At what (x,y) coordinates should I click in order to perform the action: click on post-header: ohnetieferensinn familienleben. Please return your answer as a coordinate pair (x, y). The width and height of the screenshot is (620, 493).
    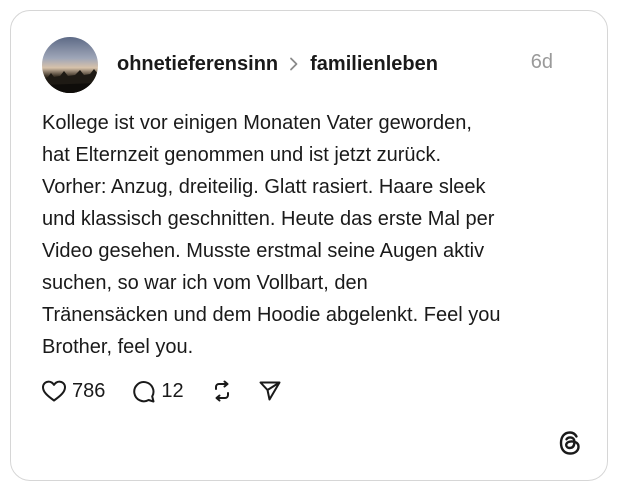
    Looking at the image, I should click on (277, 64).